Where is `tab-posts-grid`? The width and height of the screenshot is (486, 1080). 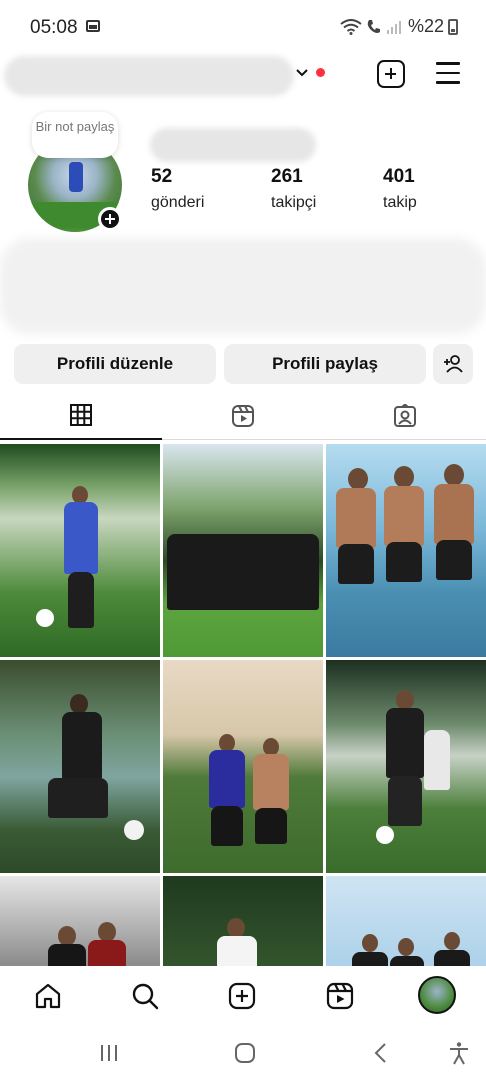
tab-posts-grid is located at coordinates (81, 416).